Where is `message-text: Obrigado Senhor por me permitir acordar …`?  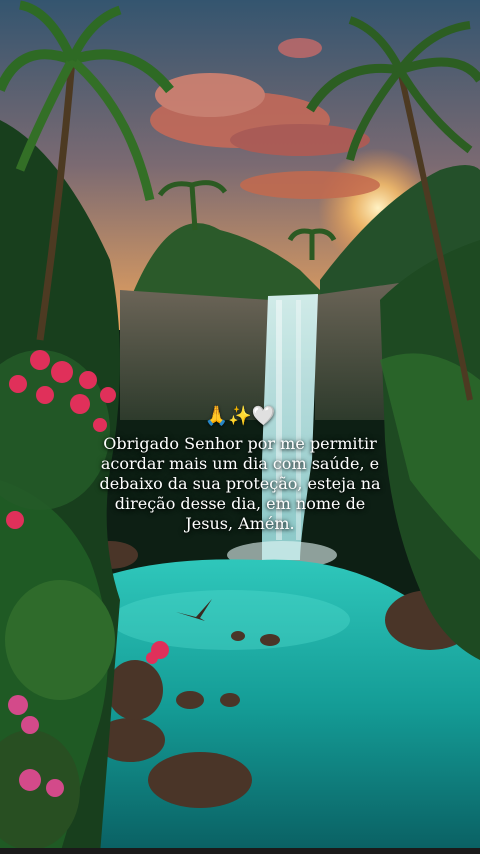 message-text: Obrigado Senhor por me permitir acordar … is located at coordinates (240, 483).